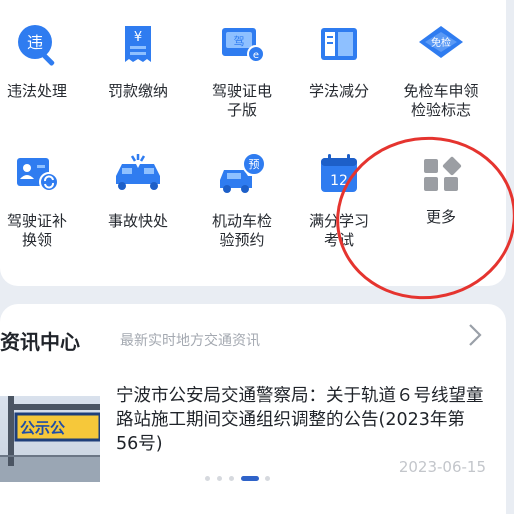 The width and height of the screenshot is (514, 514). I want to click on carousel-dot-active, so click(250, 478).